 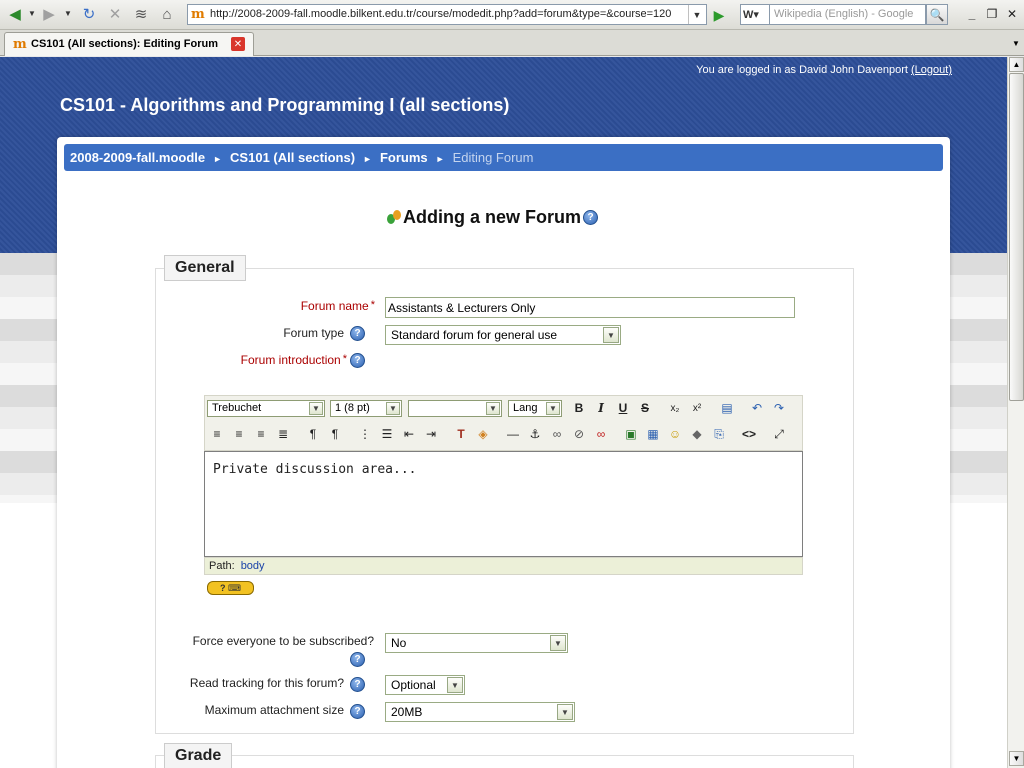 I want to click on forward-history-dropdown-icon: ▼, so click(x=68, y=13).